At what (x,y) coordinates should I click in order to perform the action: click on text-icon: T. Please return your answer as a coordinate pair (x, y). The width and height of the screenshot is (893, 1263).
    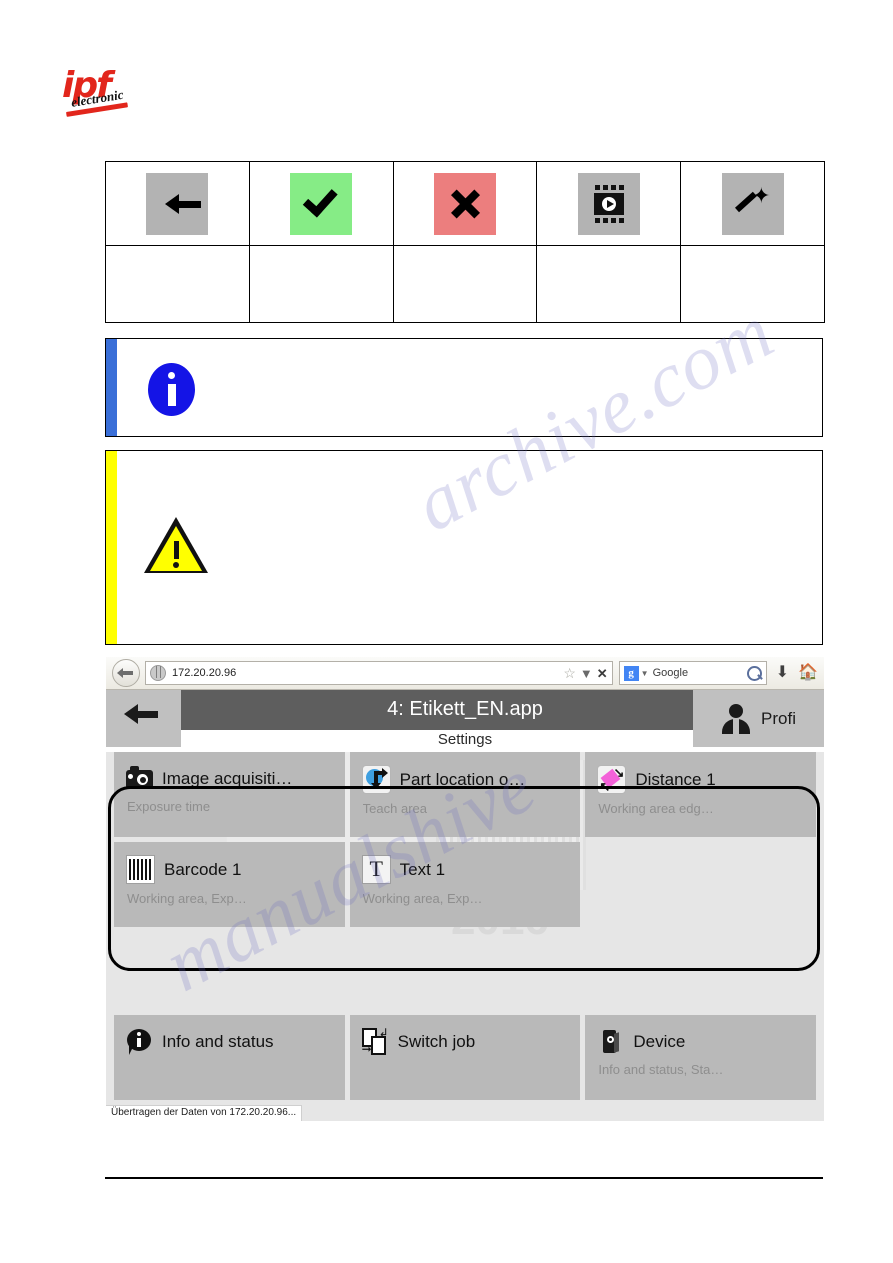
    Looking at the image, I should click on (376, 869).